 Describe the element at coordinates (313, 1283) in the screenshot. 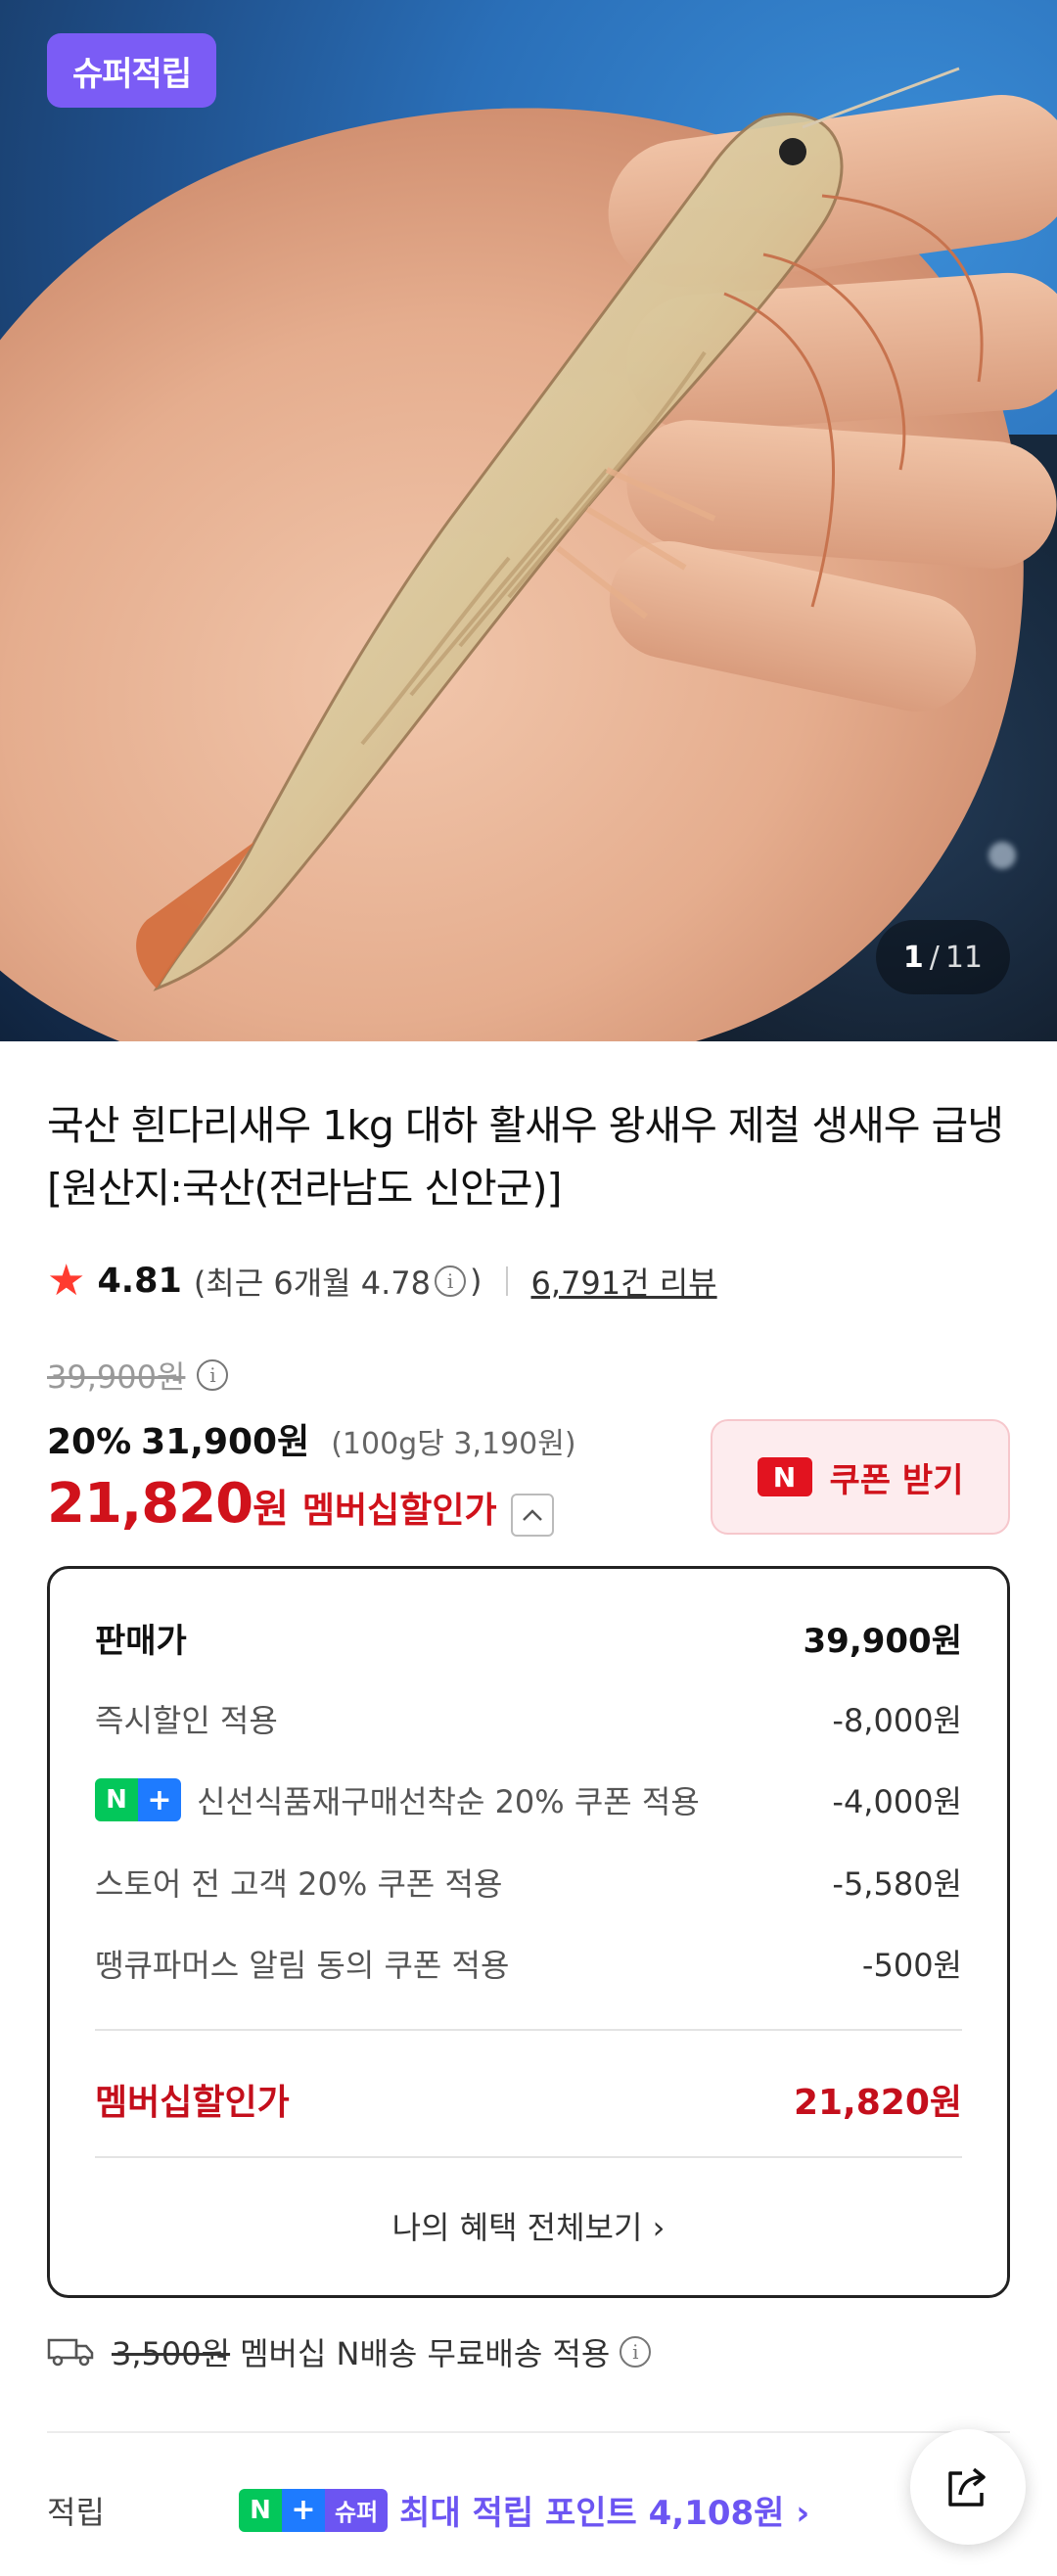

I see `rating-recent: (최근 6개월 4.78` at that location.